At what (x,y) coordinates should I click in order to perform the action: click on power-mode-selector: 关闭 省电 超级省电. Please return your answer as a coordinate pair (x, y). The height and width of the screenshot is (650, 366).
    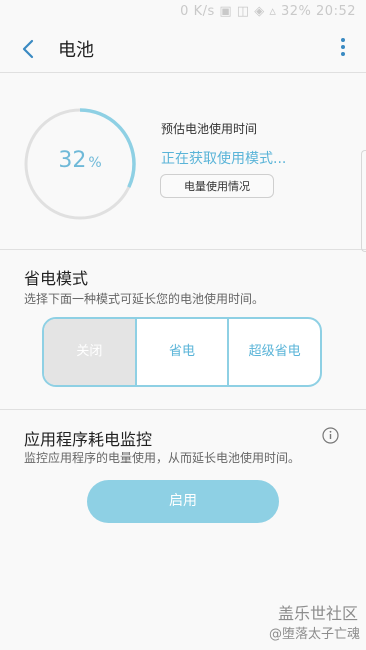
    Looking at the image, I should click on (182, 352).